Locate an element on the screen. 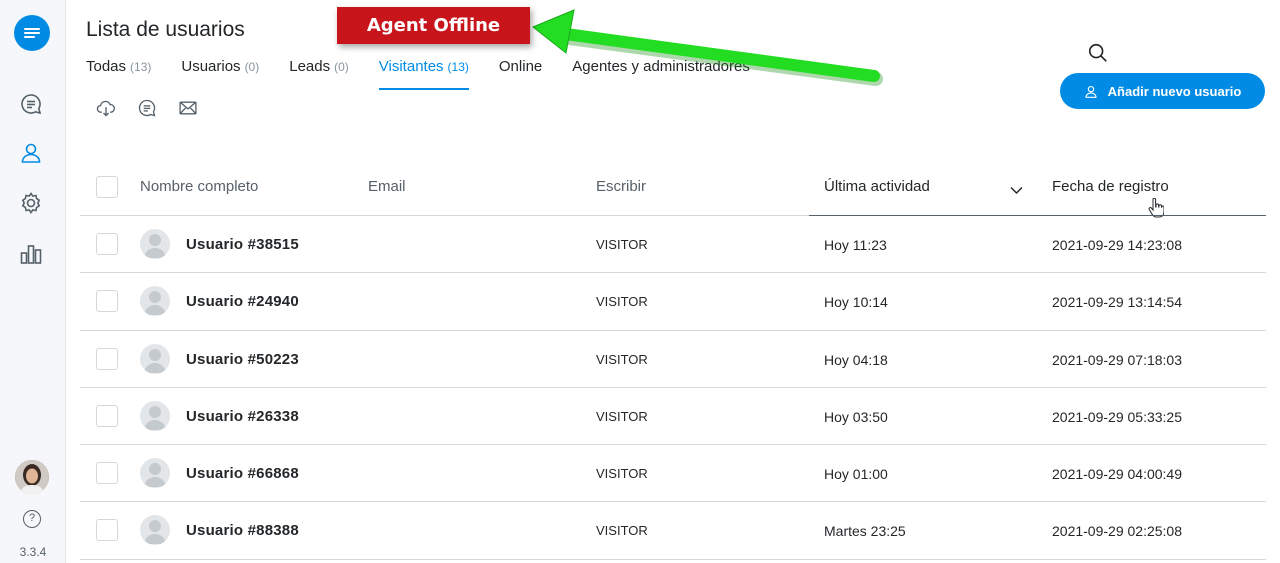  user-name: Usuario #88388 is located at coordinates (242, 530).